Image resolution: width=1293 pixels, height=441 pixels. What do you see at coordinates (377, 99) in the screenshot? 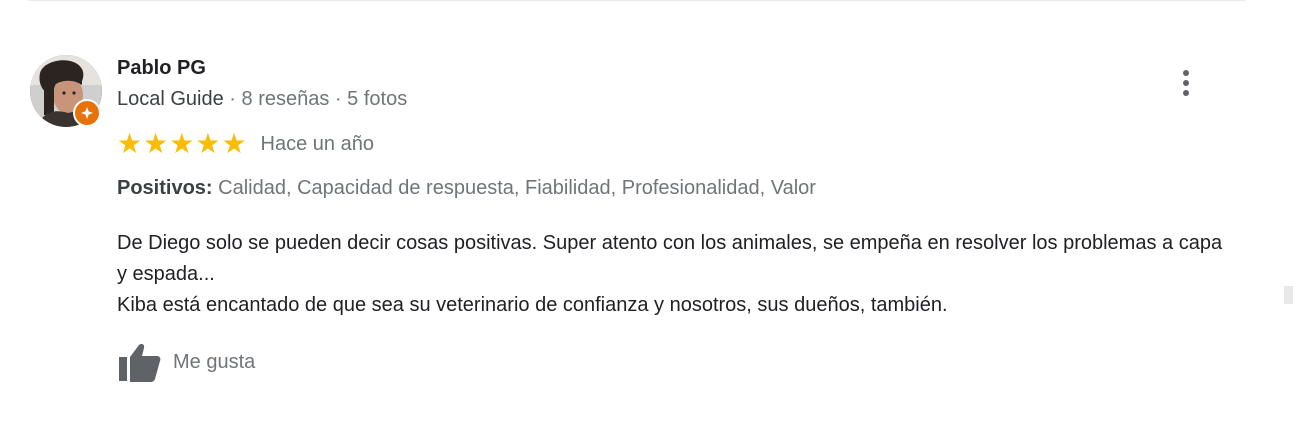
I see `photos-count: 5 fotos` at bounding box center [377, 99].